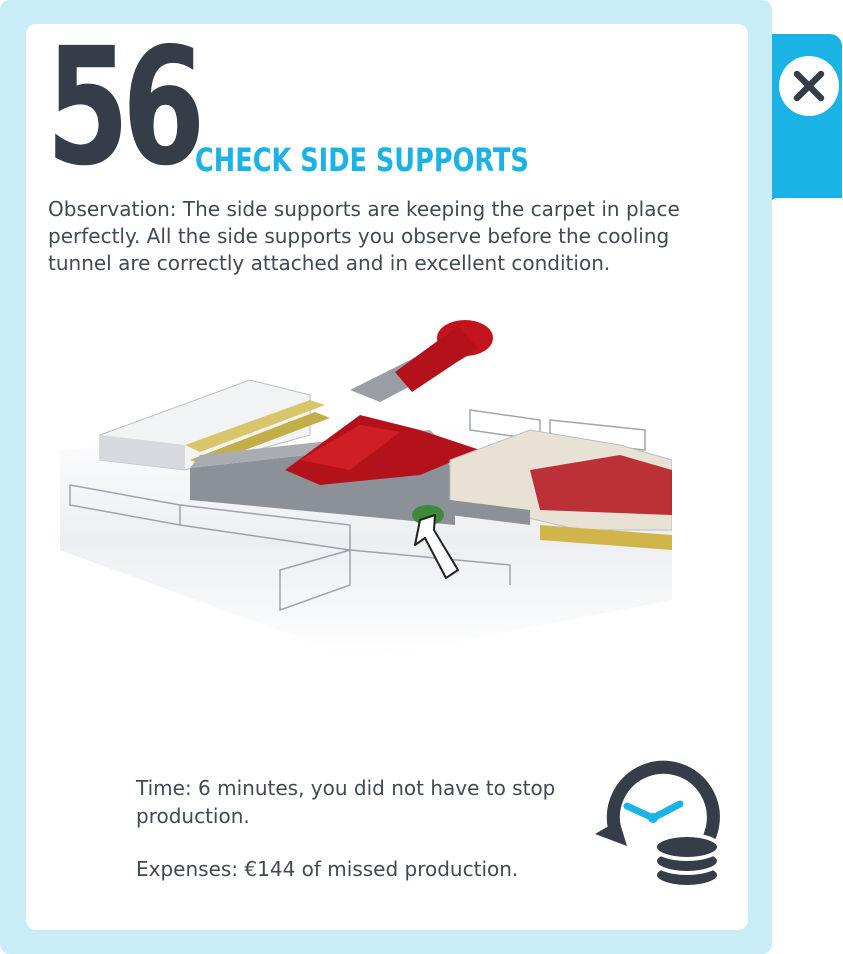 The height and width of the screenshot is (954, 843). I want to click on clock-coins-icon, so click(658, 824).